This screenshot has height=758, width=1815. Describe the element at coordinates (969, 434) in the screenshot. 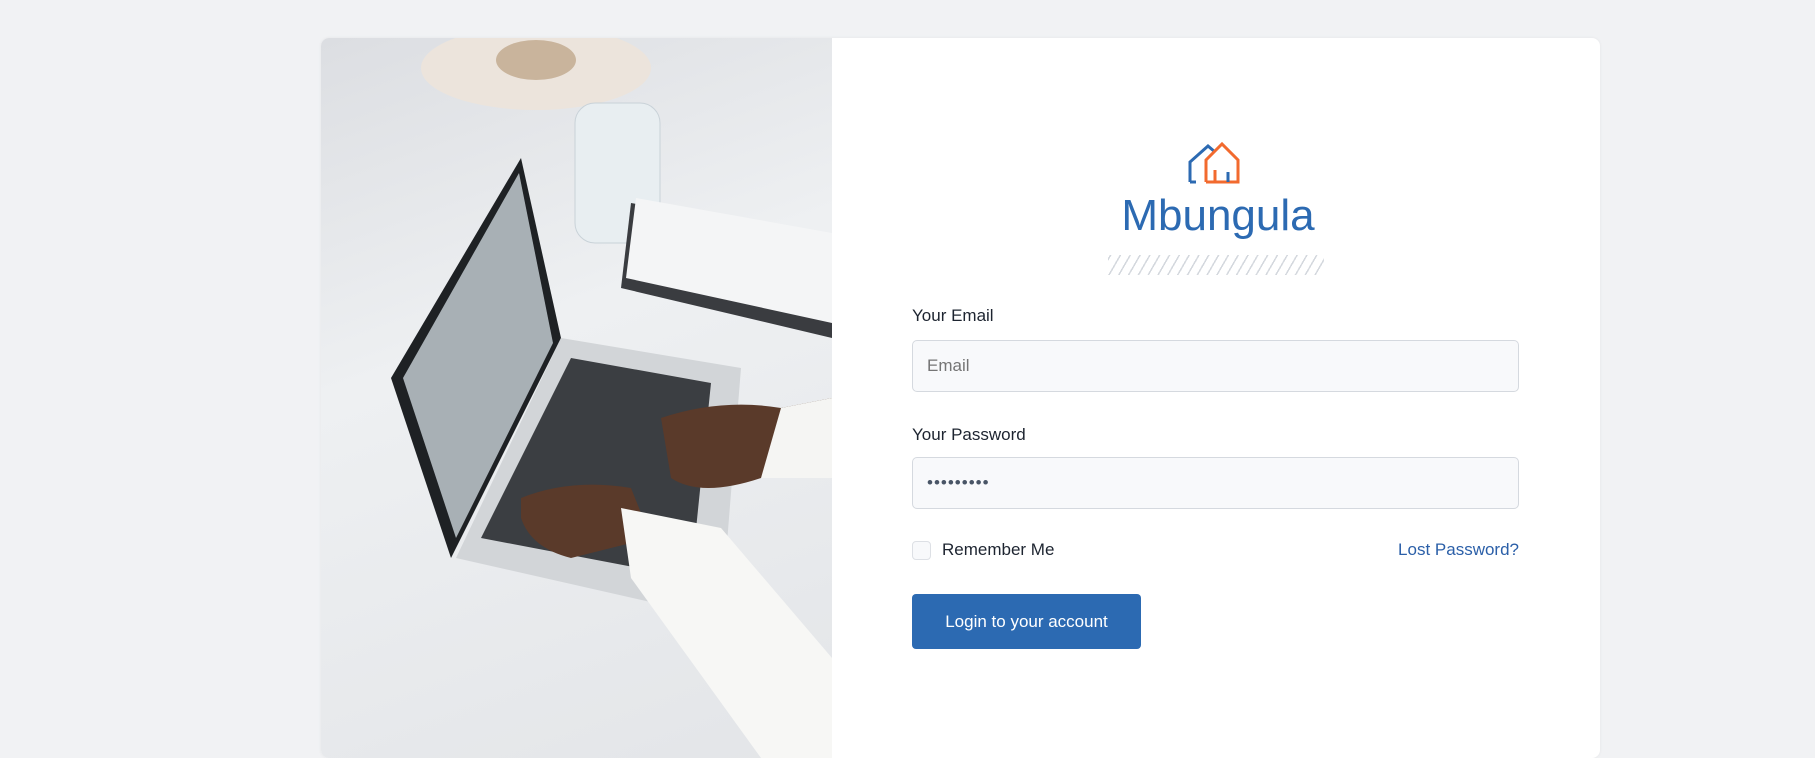

I see `password-label: Your Password` at that location.